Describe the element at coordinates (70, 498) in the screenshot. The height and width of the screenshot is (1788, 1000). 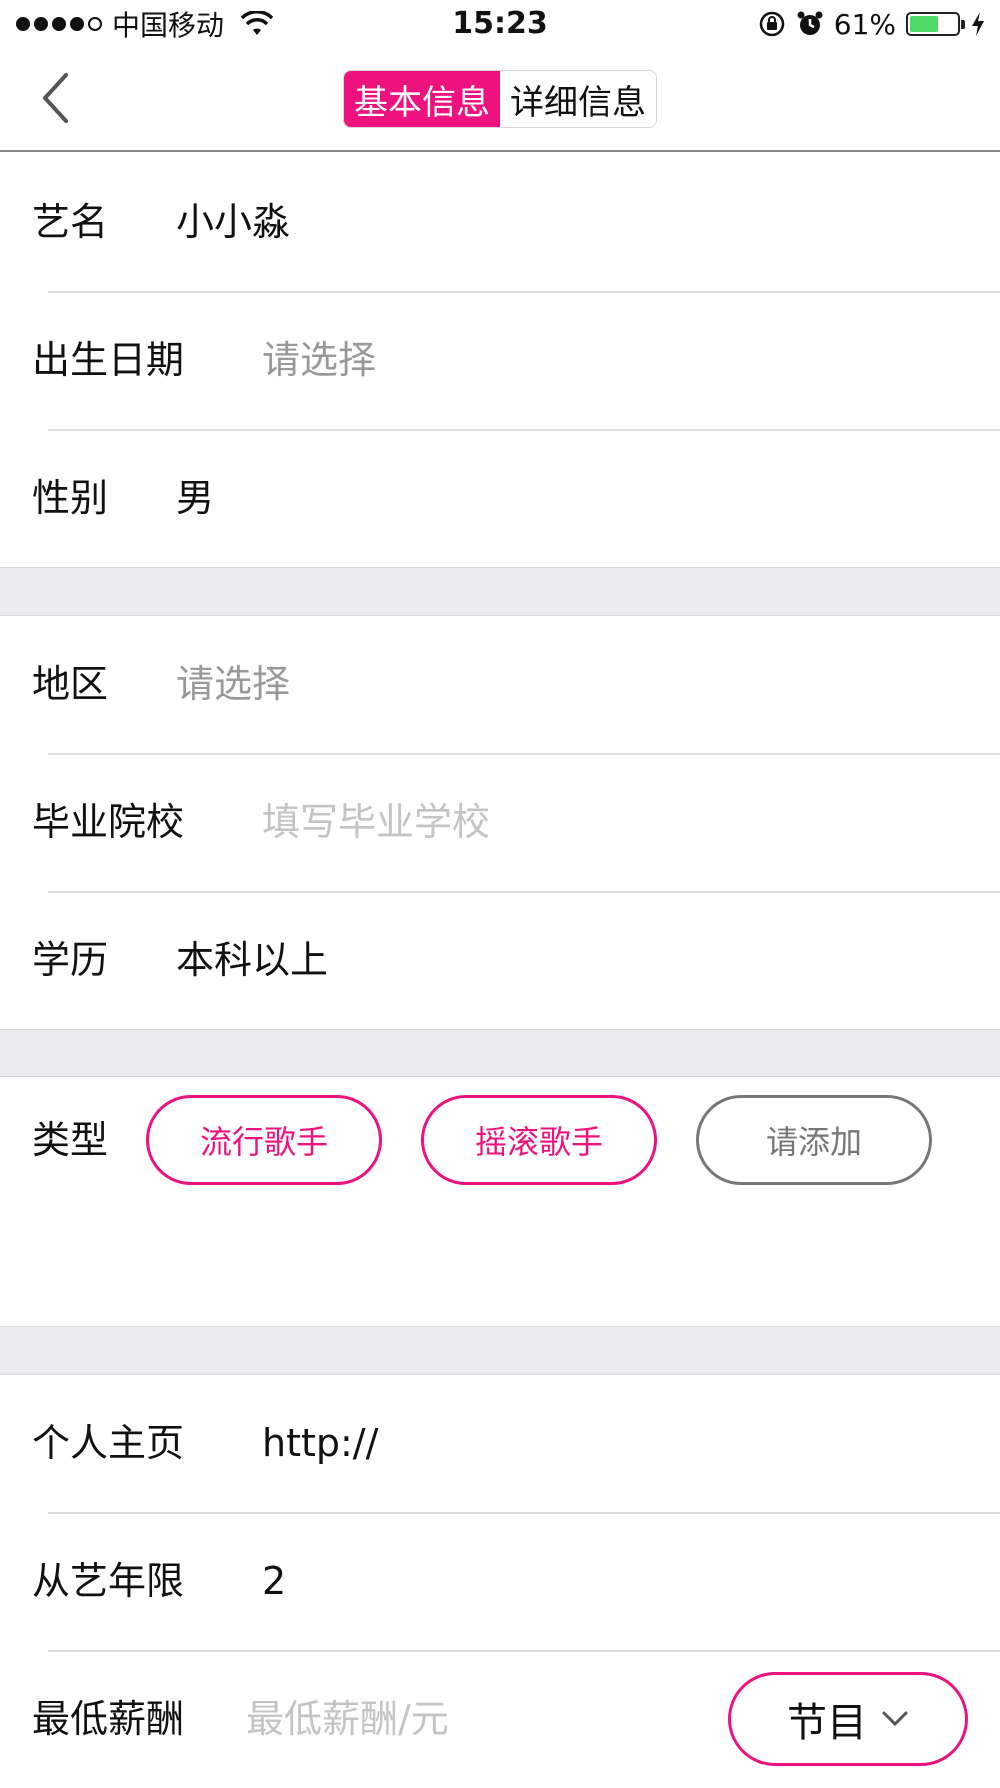
I see `gender-label: 性别` at that location.